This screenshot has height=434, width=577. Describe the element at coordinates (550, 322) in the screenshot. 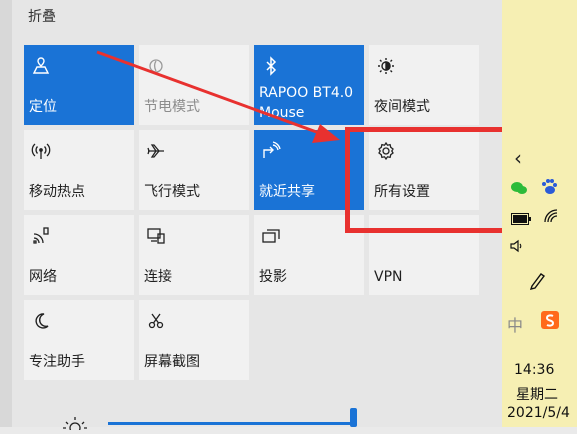

I see `sogou-ime-icon` at that location.